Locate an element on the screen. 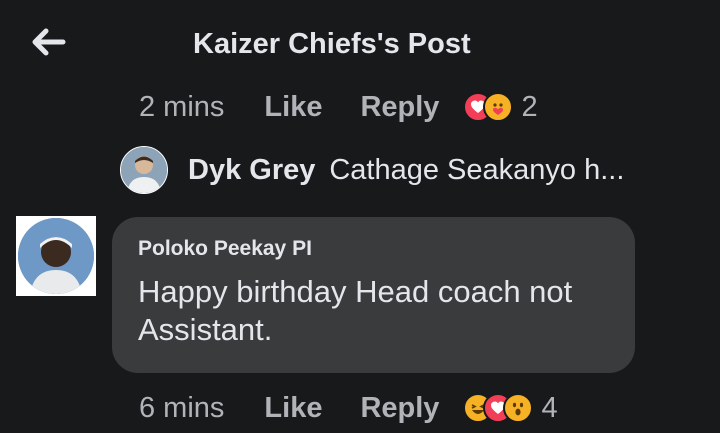 Image resolution: width=720 pixels, height=433 pixels. comment-timestamp: 2 mins is located at coordinates (182, 106).